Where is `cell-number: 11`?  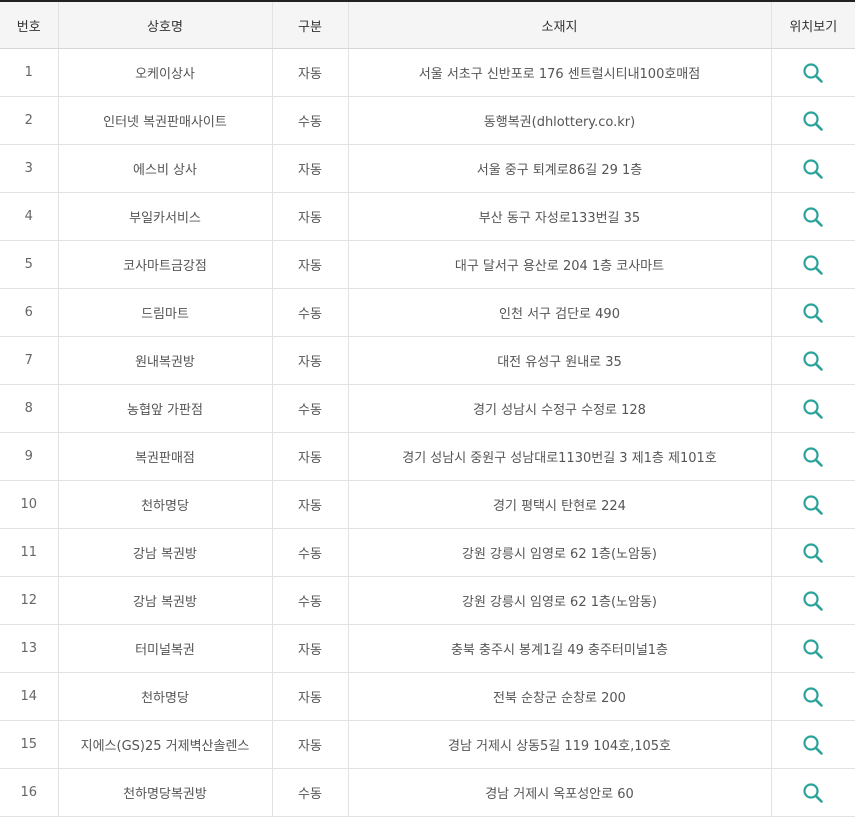 cell-number: 11 is located at coordinates (29, 552).